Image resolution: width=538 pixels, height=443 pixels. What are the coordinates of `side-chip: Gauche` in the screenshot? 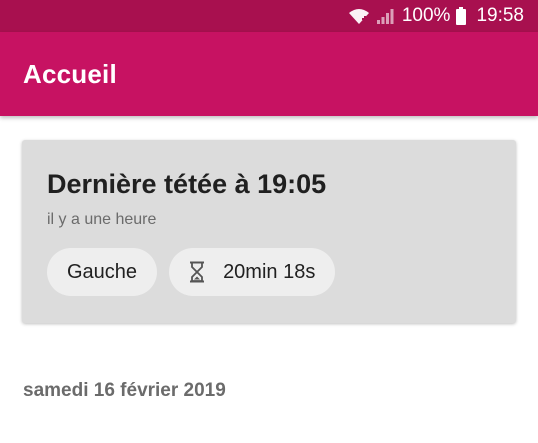 It's located at (102, 272).